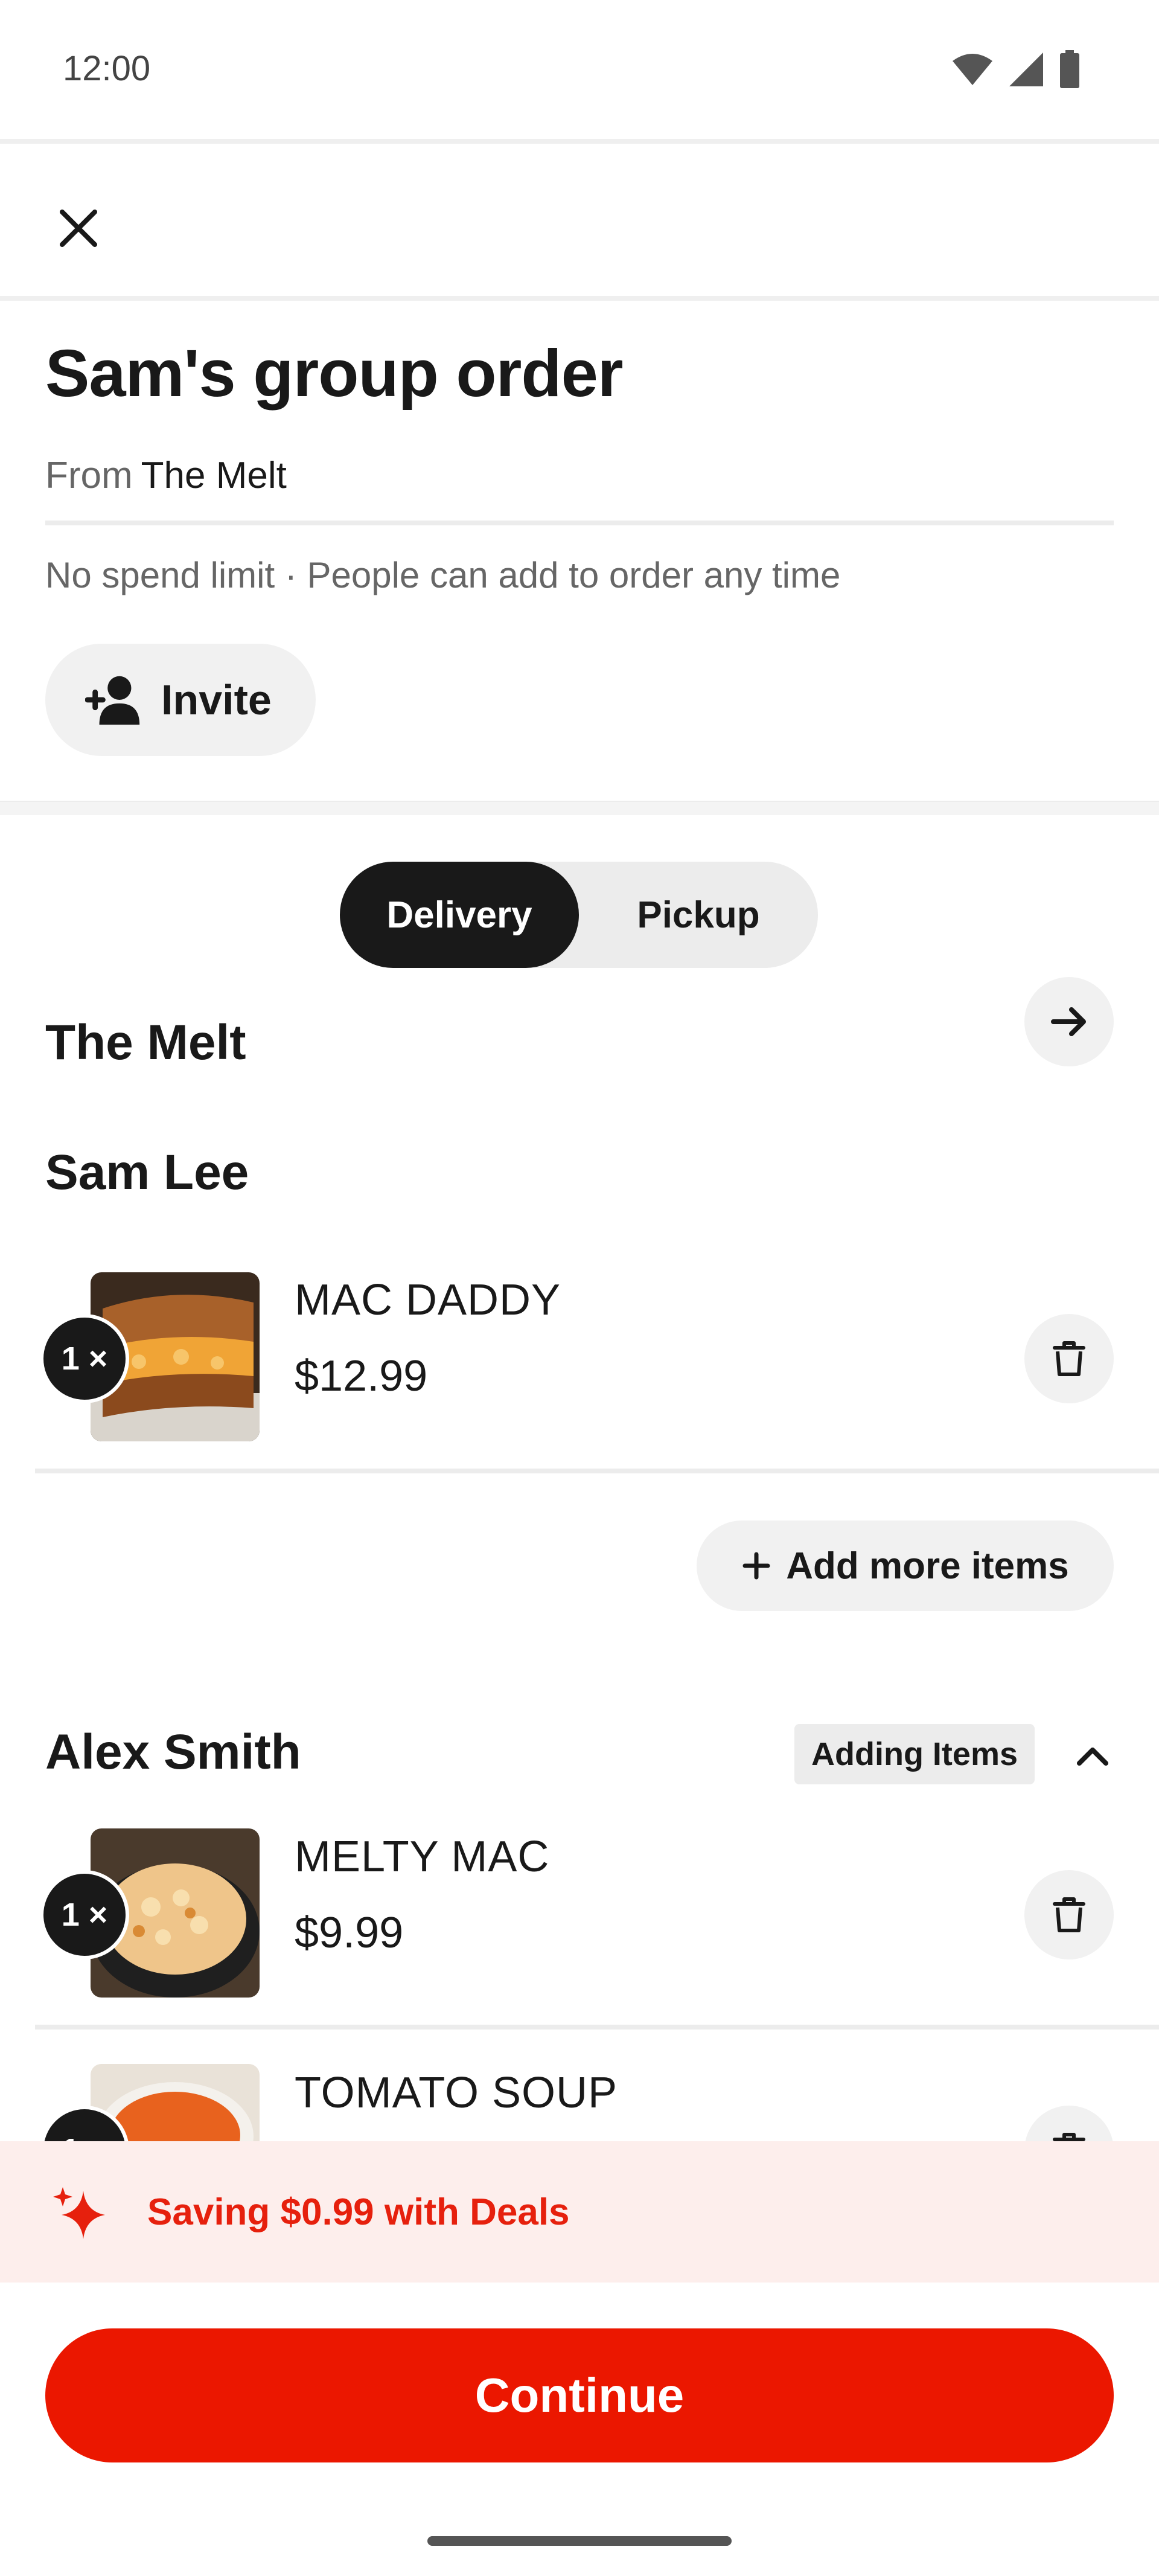 The width and height of the screenshot is (1159, 2576). I want to click on arrow-right-icon, so click(1068, 1021).